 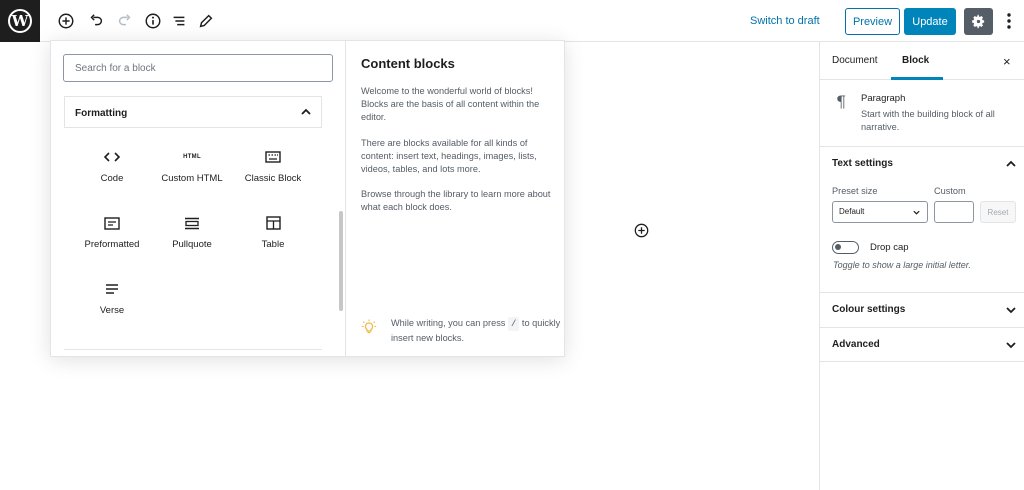 What do you see at coordinates (841, 101) in the screenshot?
I see `paragraph-icon: ¶` at bounding box center [841, 101].